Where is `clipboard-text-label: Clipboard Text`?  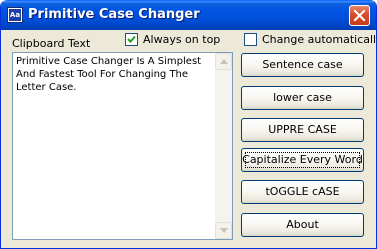 clipboard-text-label: Clipboard Text is located at coordinates (51, 43).